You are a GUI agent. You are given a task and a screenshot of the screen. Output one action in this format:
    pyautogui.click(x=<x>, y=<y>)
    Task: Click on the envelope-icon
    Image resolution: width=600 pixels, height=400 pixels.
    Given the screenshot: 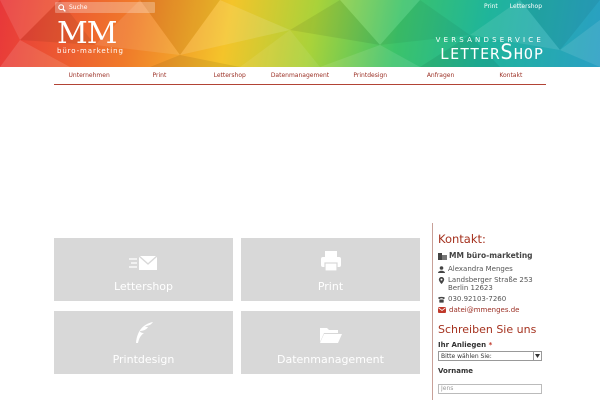 What is the action you would take?
    pyautogui.click(x=142, y=262)
    